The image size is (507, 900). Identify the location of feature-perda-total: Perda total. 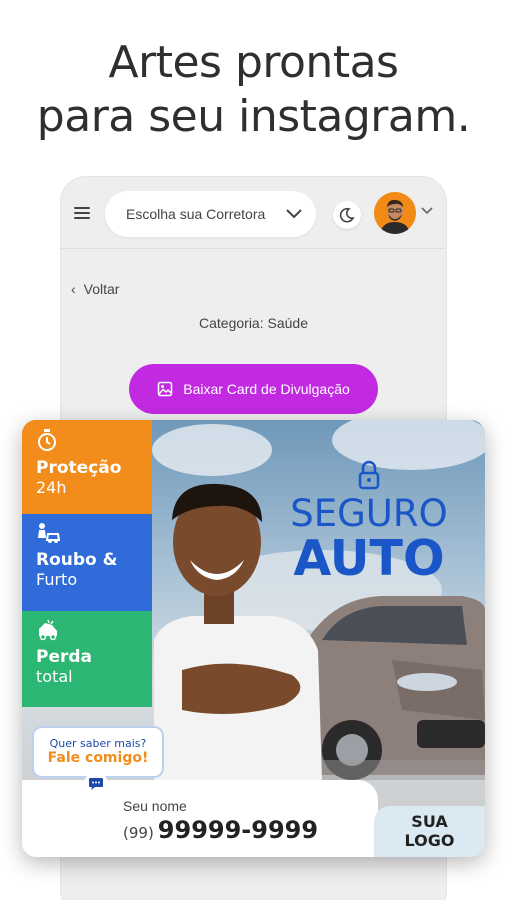
(87, 659).